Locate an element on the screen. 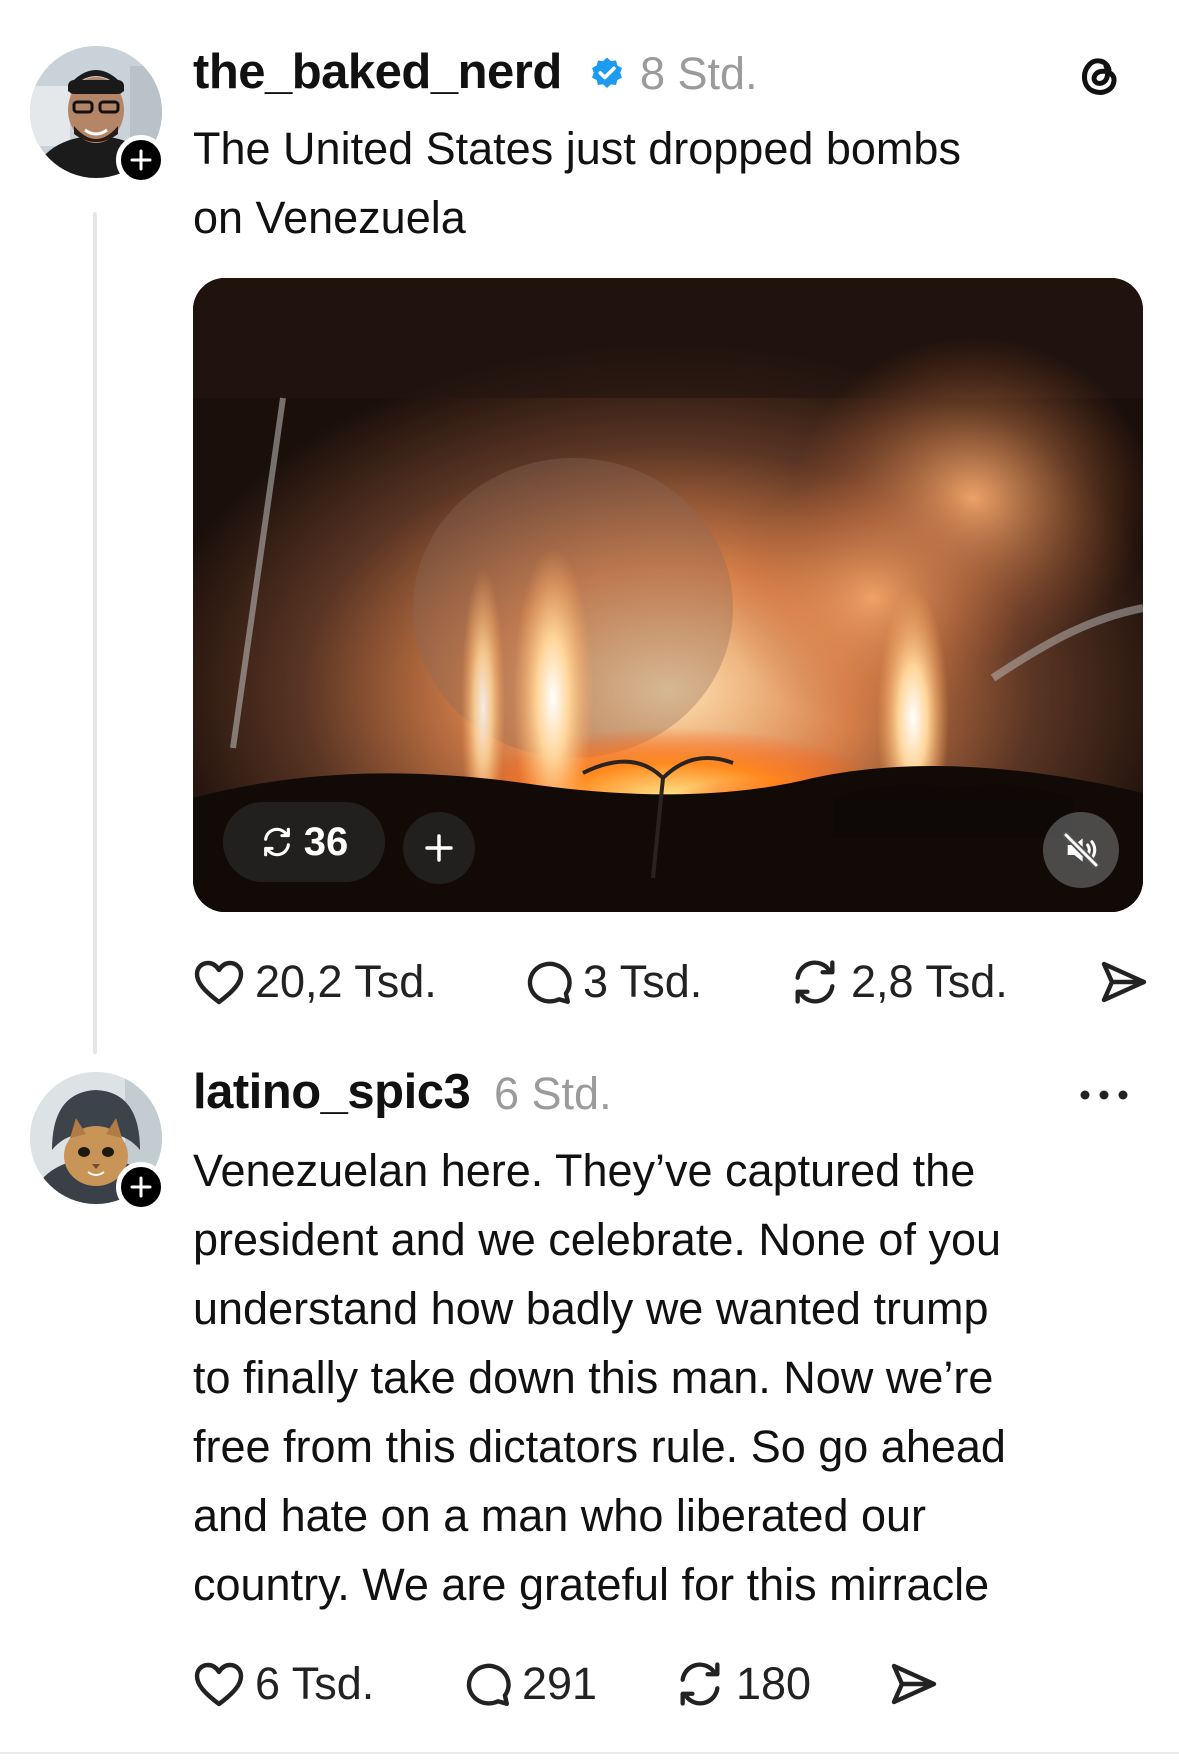 The height and width of the screenshot is (1764, 1179). reply-text-line-6: and hate on a man who liberated our is located at coordinates (560, 1515).